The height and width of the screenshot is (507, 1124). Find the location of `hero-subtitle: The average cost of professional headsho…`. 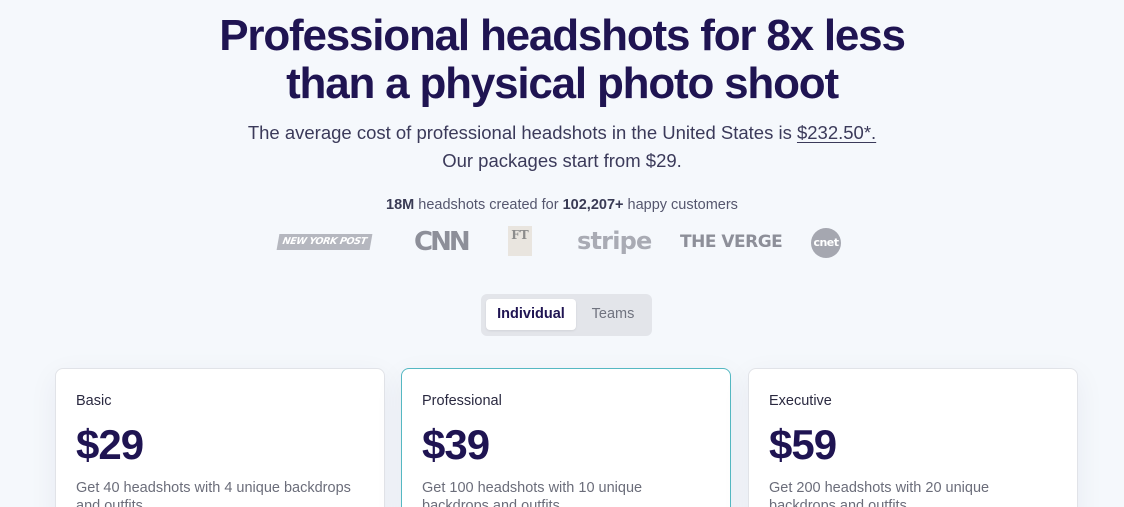

hero-subtitle: The average cost of professional headsho… is located at coordinates (562, 147).